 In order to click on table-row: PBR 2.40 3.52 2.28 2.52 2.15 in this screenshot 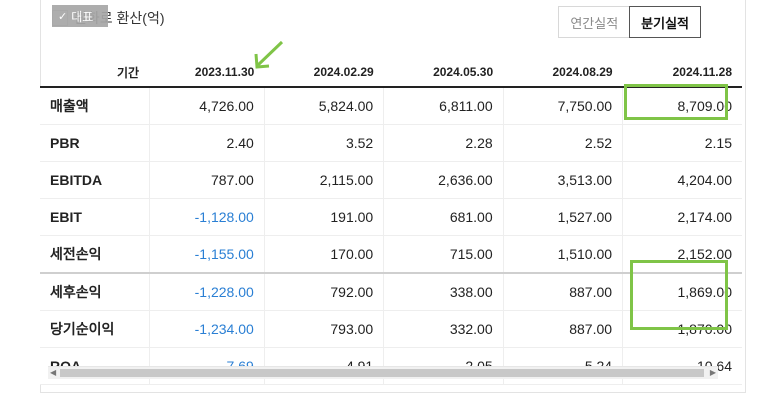, I will do `click(391, 143)`.